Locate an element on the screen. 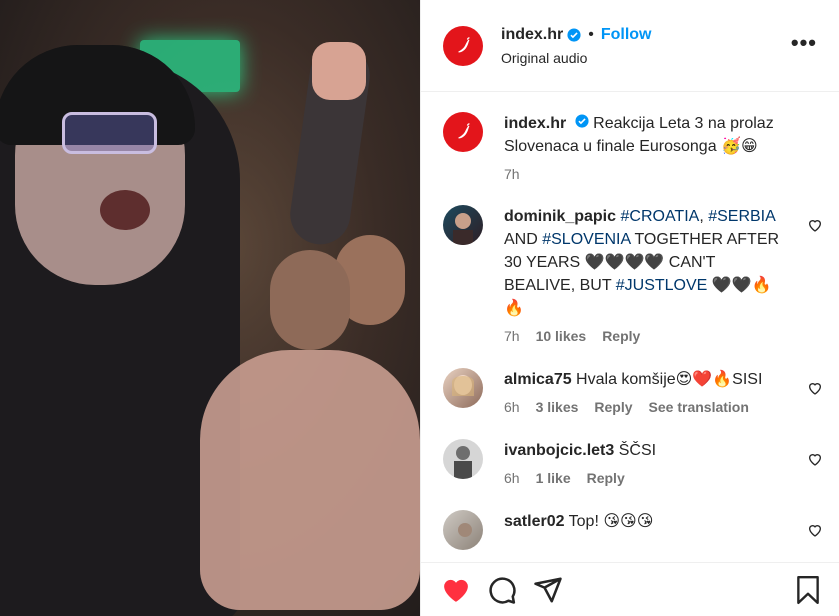  action-bar is located at coordinates (630, 589).